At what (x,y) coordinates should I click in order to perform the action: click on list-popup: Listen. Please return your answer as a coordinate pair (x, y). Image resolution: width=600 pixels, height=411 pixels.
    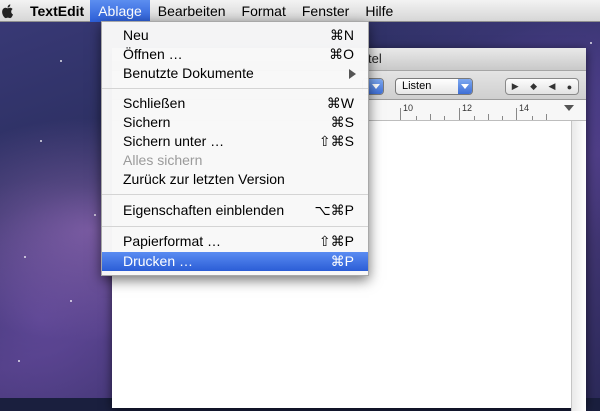
    Looking at the image, I should click on (434, 86).